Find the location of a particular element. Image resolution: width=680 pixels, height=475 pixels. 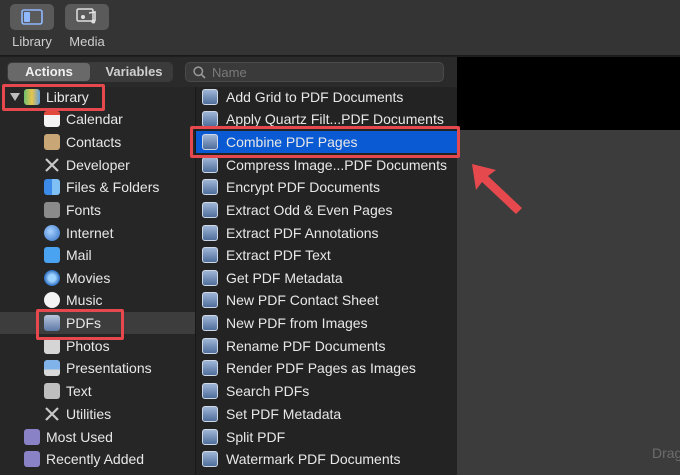

sidebar-item-label: Recently Added is located at coordinates (95, 459).